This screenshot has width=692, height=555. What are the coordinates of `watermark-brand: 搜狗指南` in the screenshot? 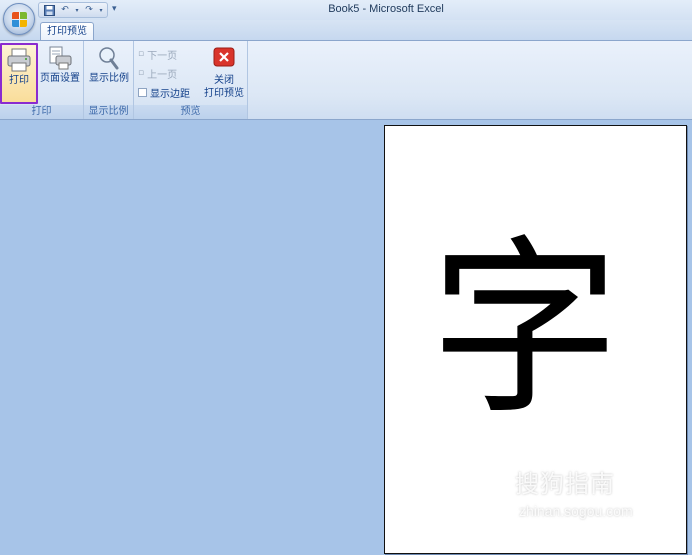 It's located at (565, 484).